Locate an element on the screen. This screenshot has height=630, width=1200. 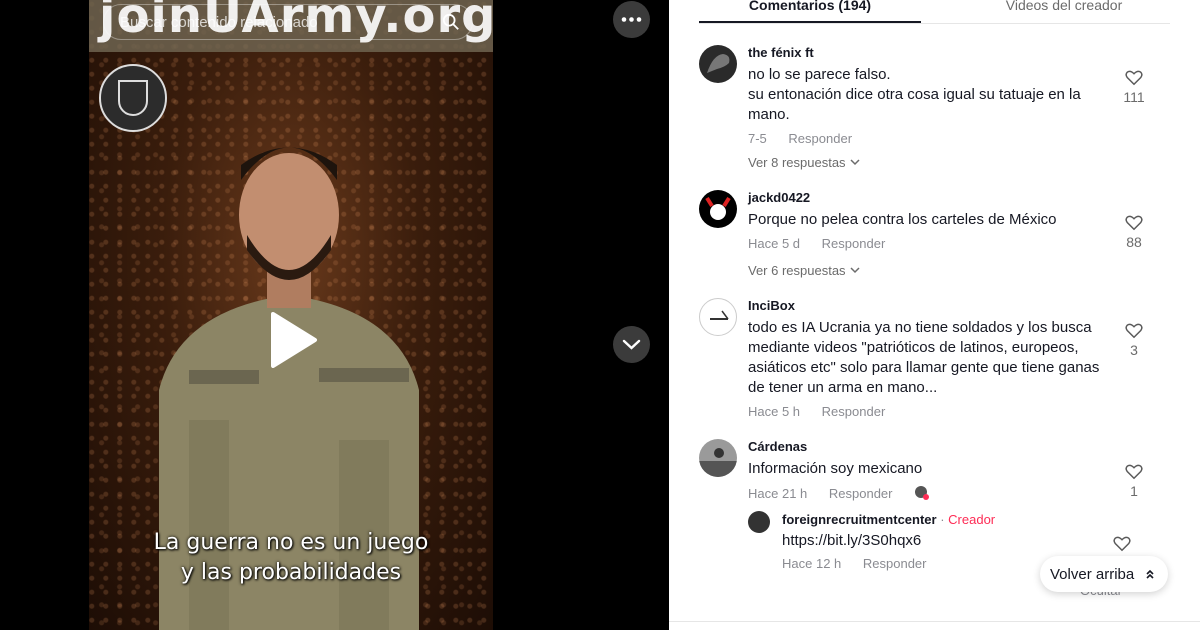
incibox-logo-icon is located at coordinates (719, 315).